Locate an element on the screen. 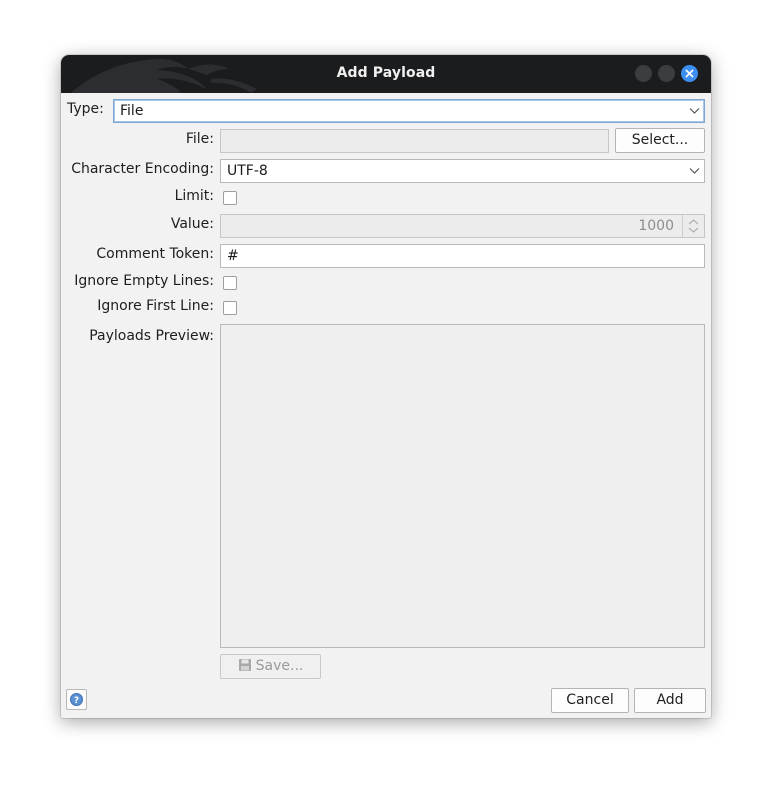 The image size is (772, 785). maximize-icon is located at coordinates (666, 73).